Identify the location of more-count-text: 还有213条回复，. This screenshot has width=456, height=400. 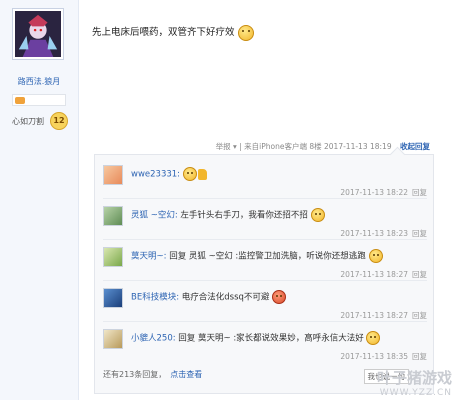
(135, 374).